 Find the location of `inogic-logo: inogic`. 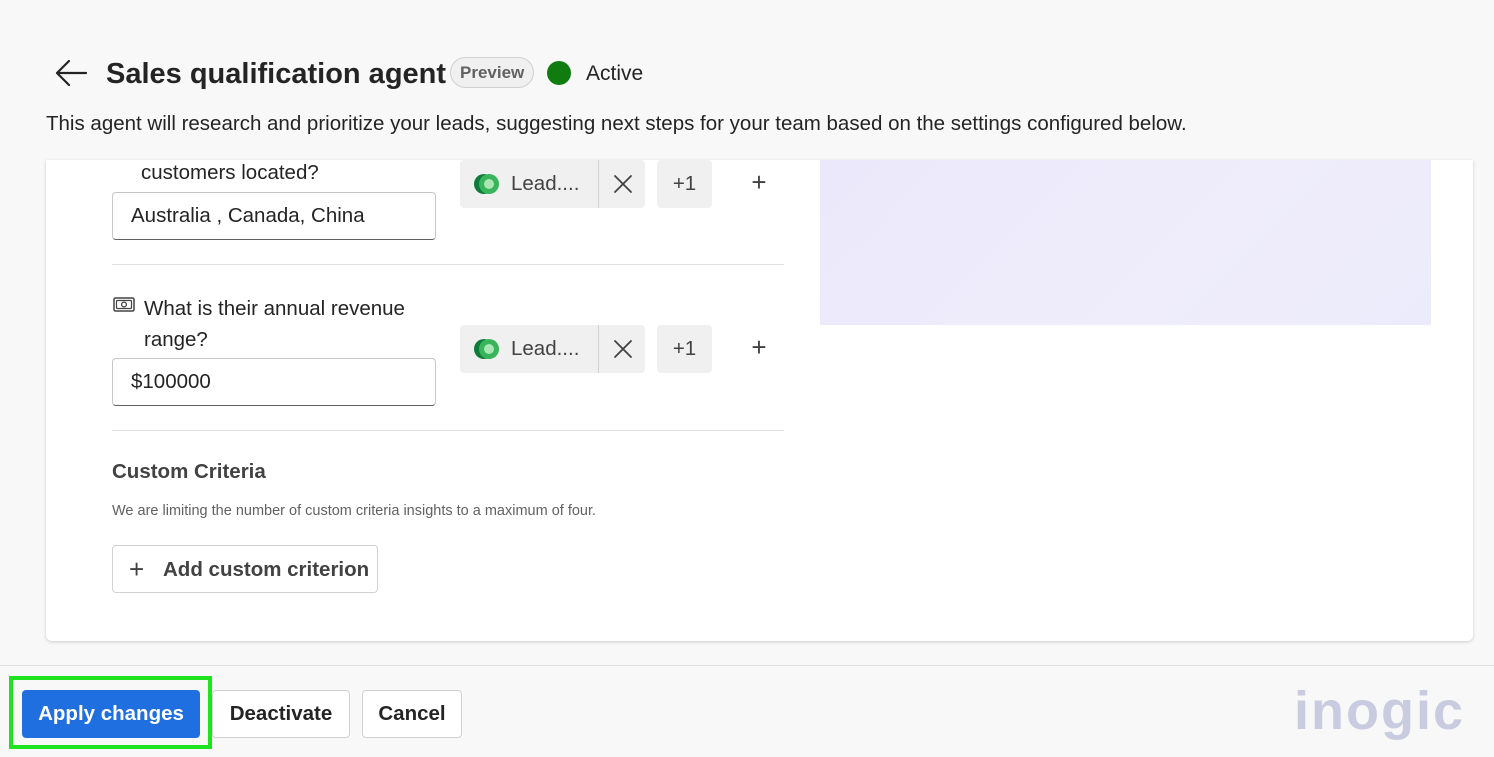

inogic-logo: inogic is located at coordinates (1379, 711).